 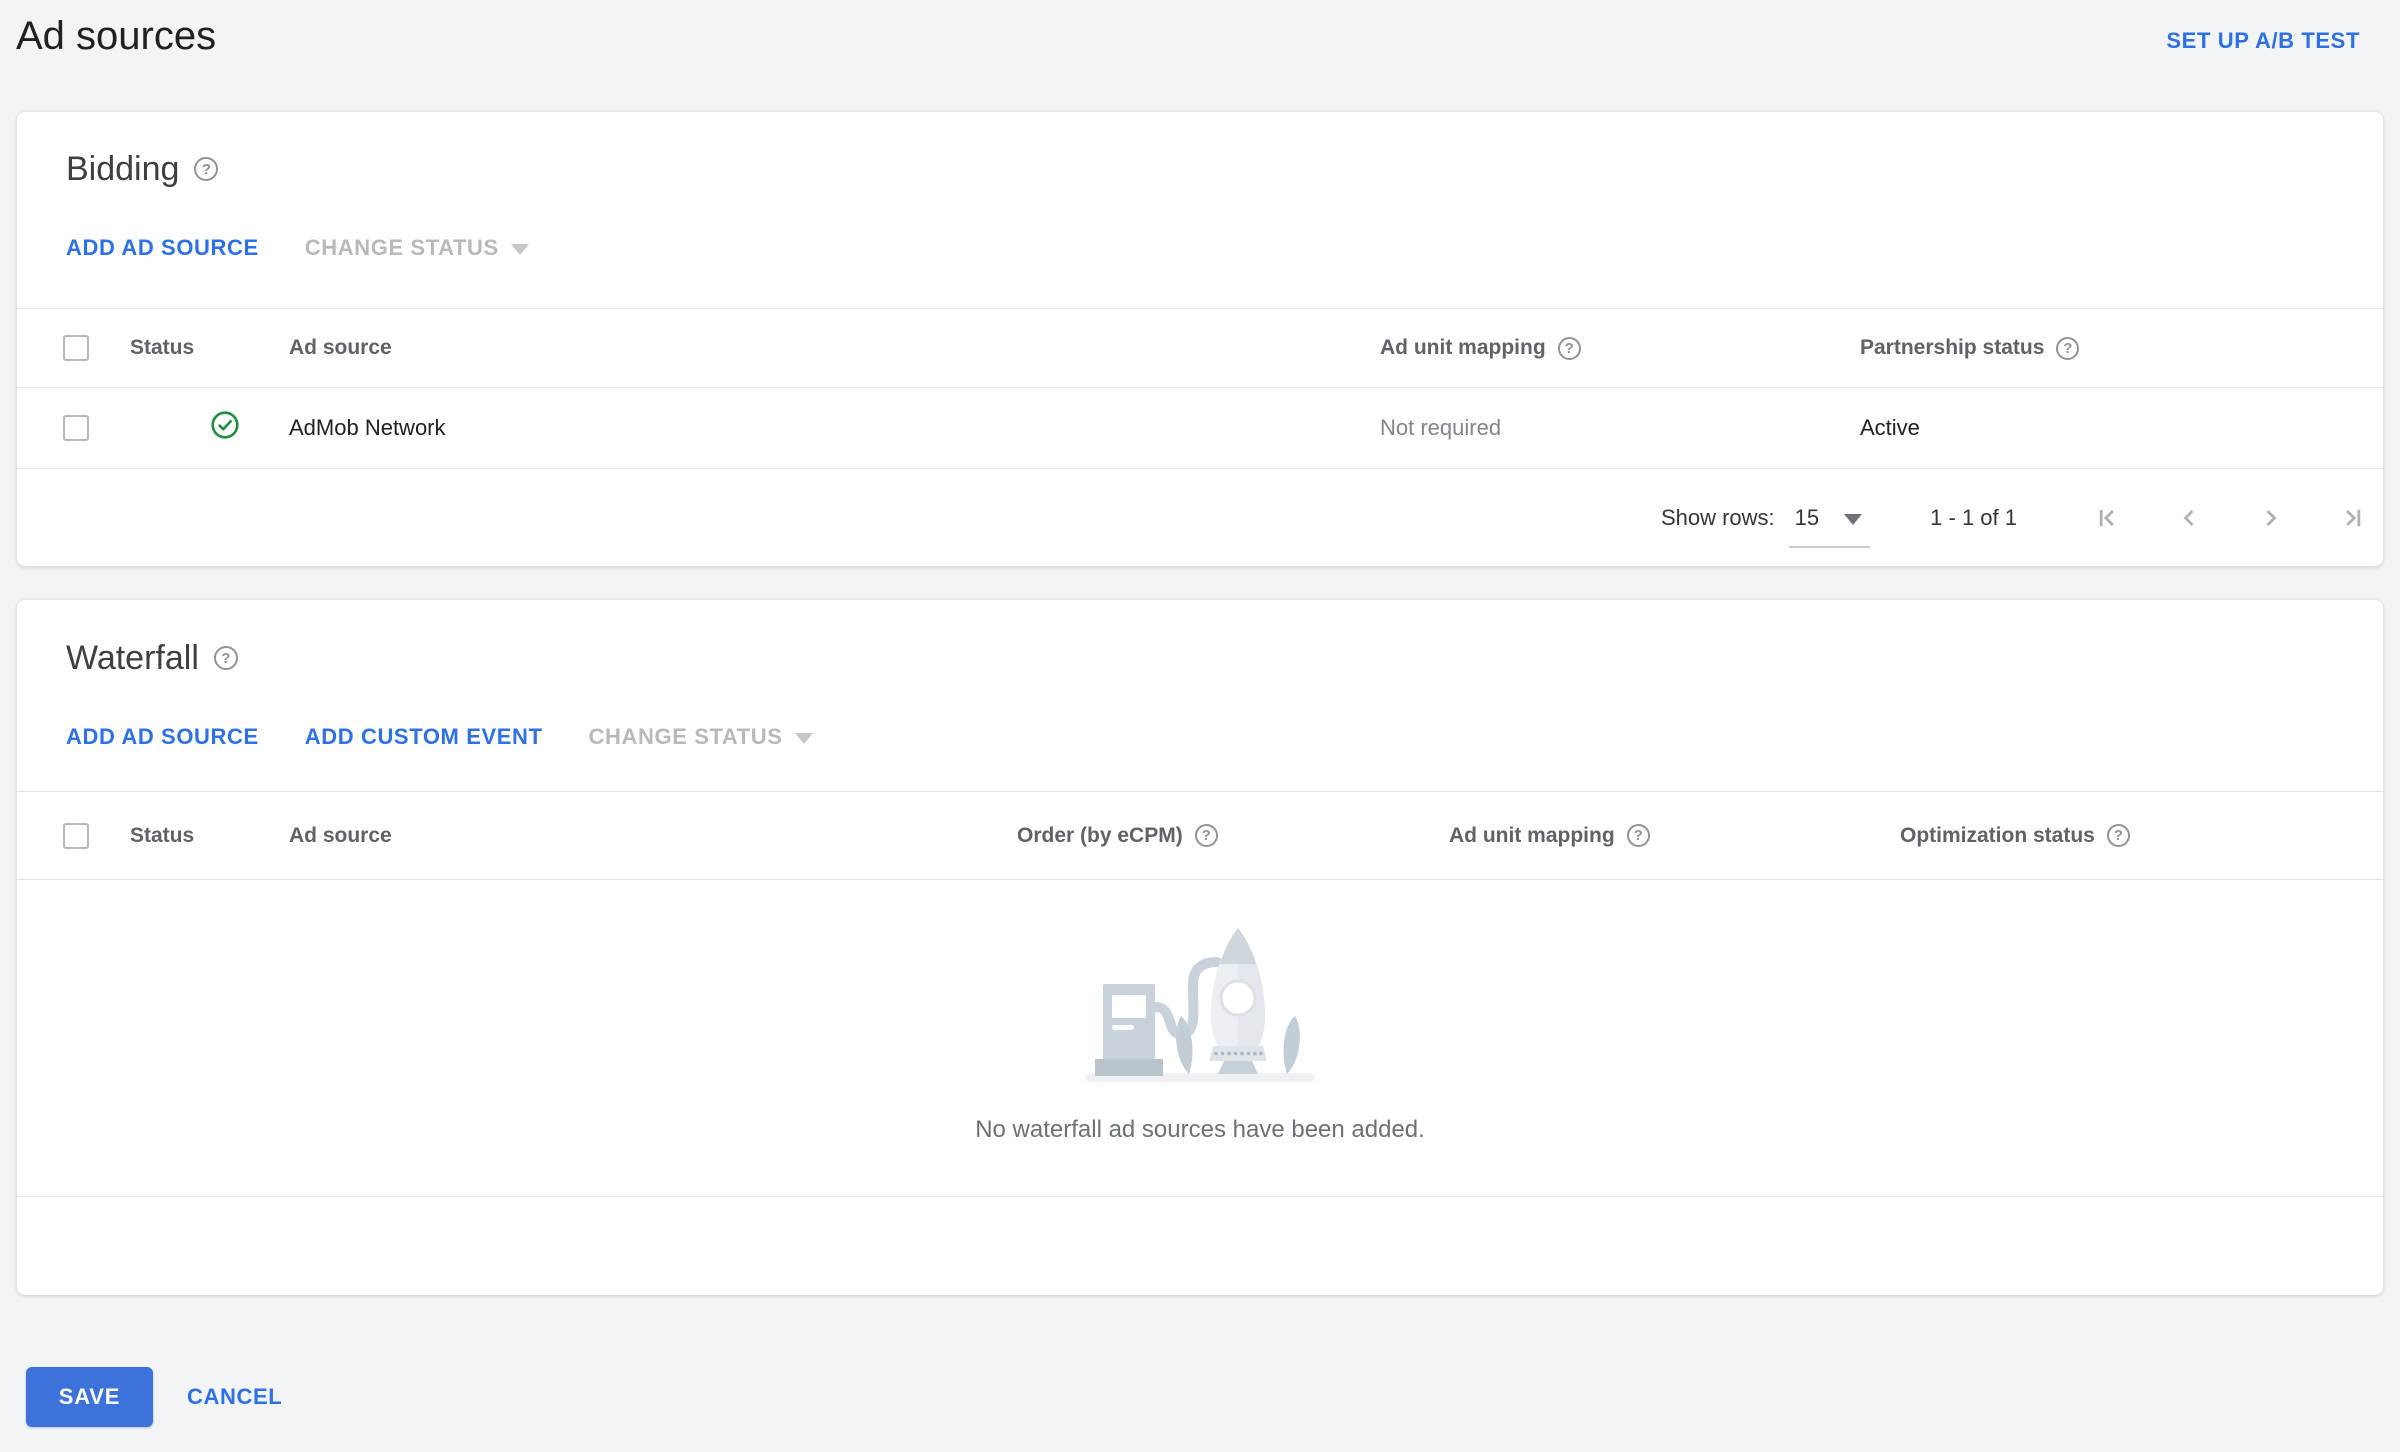 I want to click on show-rows-label: Show rows:, so click(x=1717, y=517).